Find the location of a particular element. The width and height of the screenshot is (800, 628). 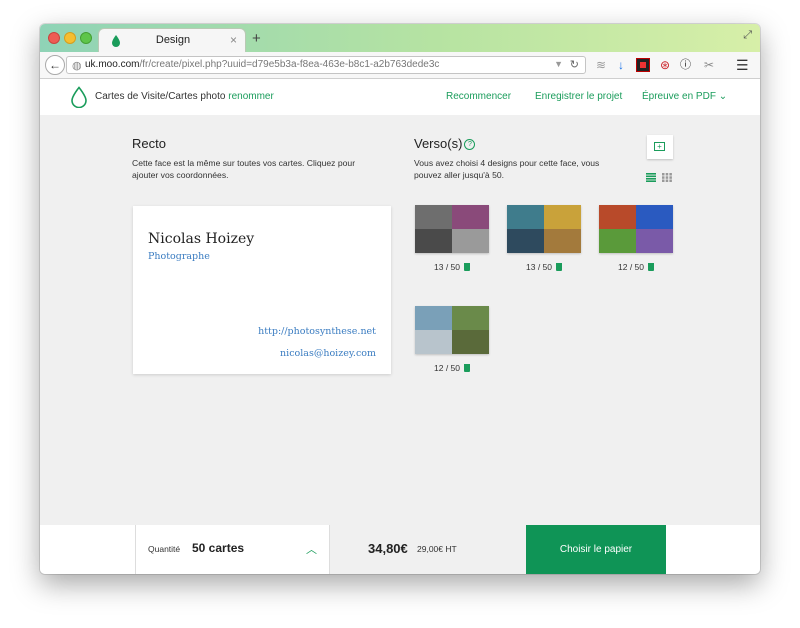

quantity-label: Quantité is located at coordinates (164, 549).